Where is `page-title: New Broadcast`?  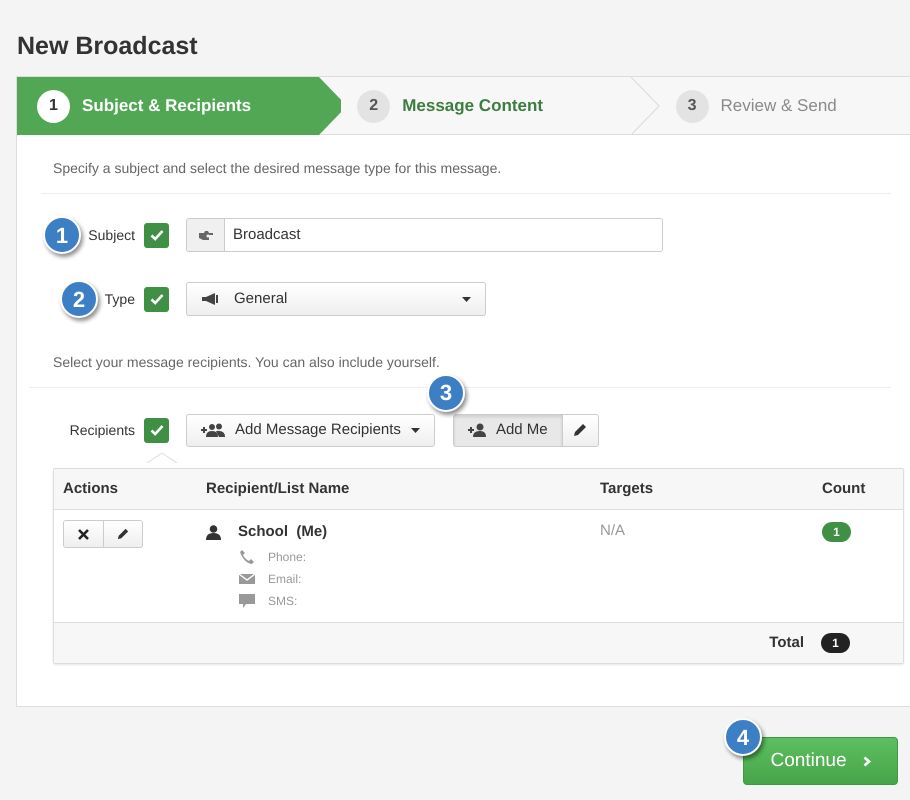 page-title: New Broadcast is located at coordinates (107, 46).